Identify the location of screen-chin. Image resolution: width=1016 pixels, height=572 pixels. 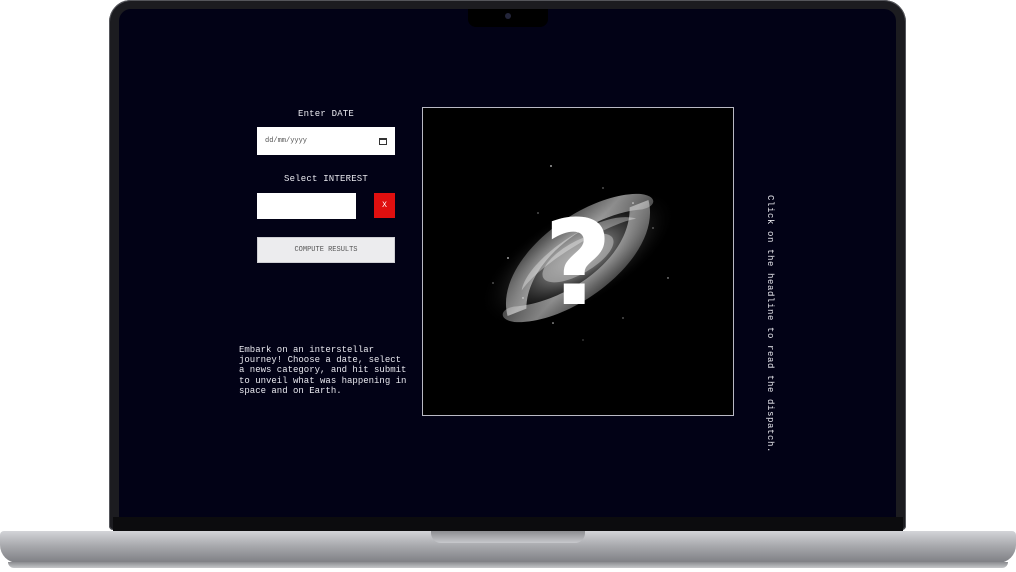
(508, 524).